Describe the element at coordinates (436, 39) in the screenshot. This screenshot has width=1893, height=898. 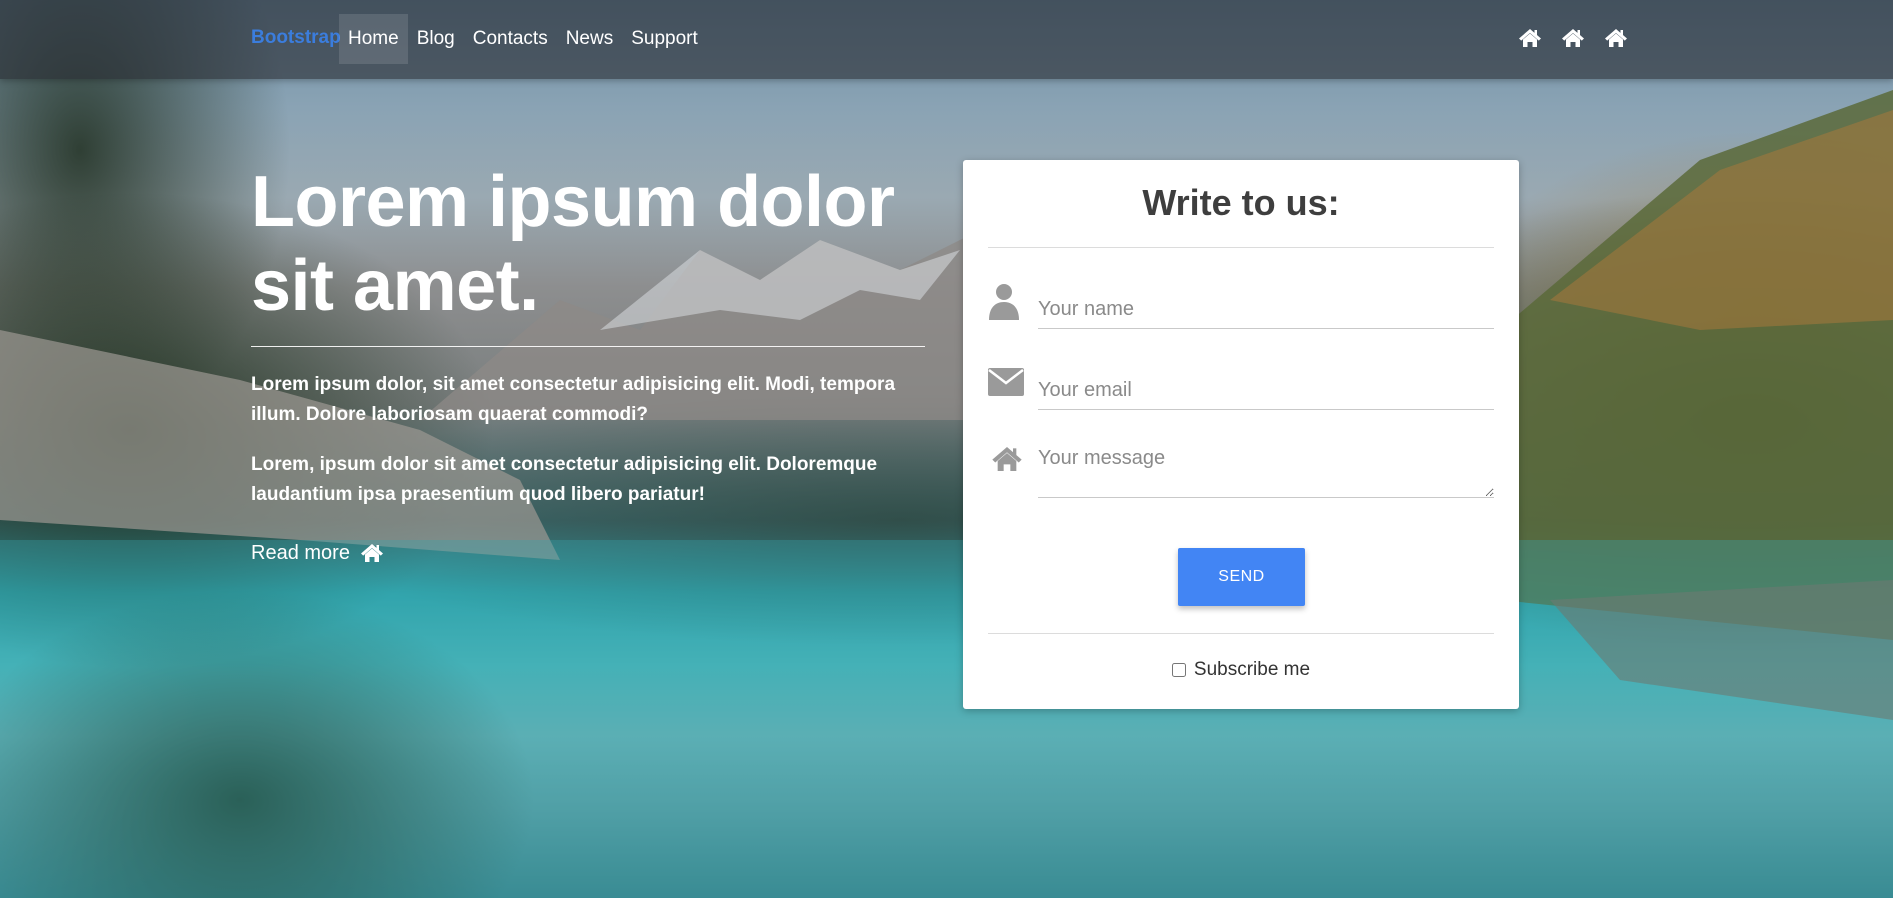
I see `nav-link-blog: Blog` at that location.